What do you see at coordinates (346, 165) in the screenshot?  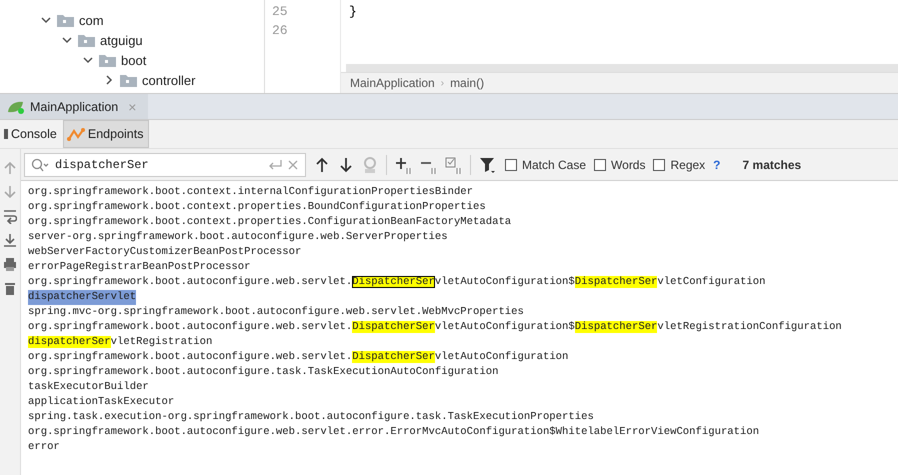 I see `down-arrow-icon` at bounding box center [346, 165].